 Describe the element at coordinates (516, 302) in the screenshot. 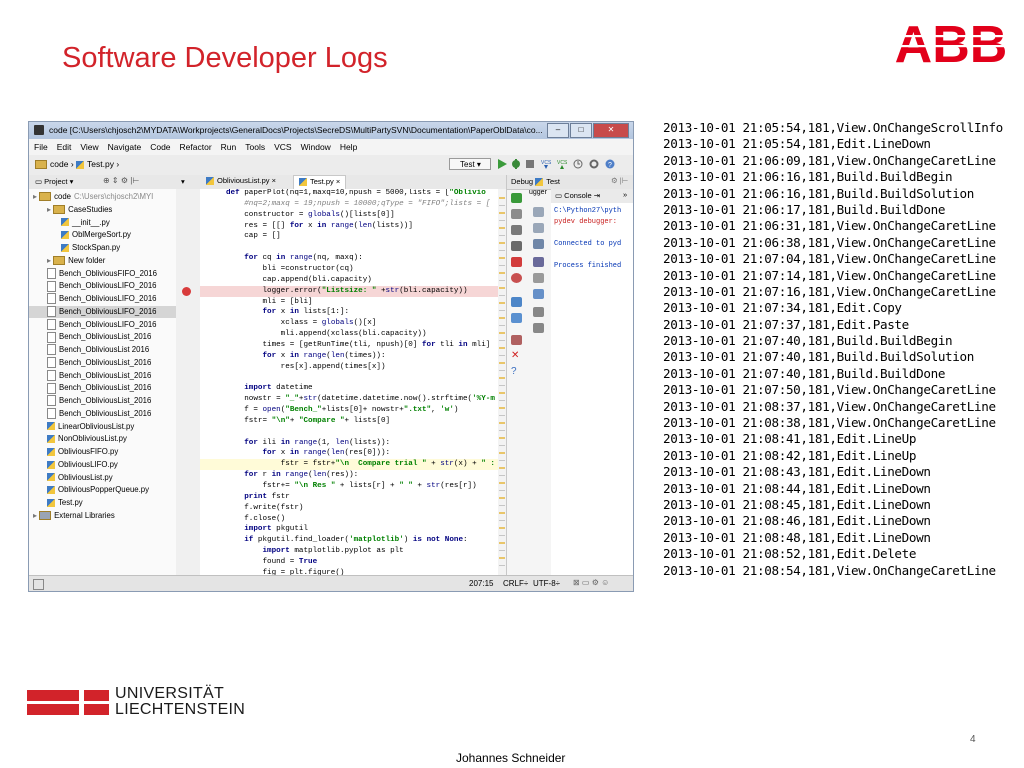

I see `layout-icon` at that location.